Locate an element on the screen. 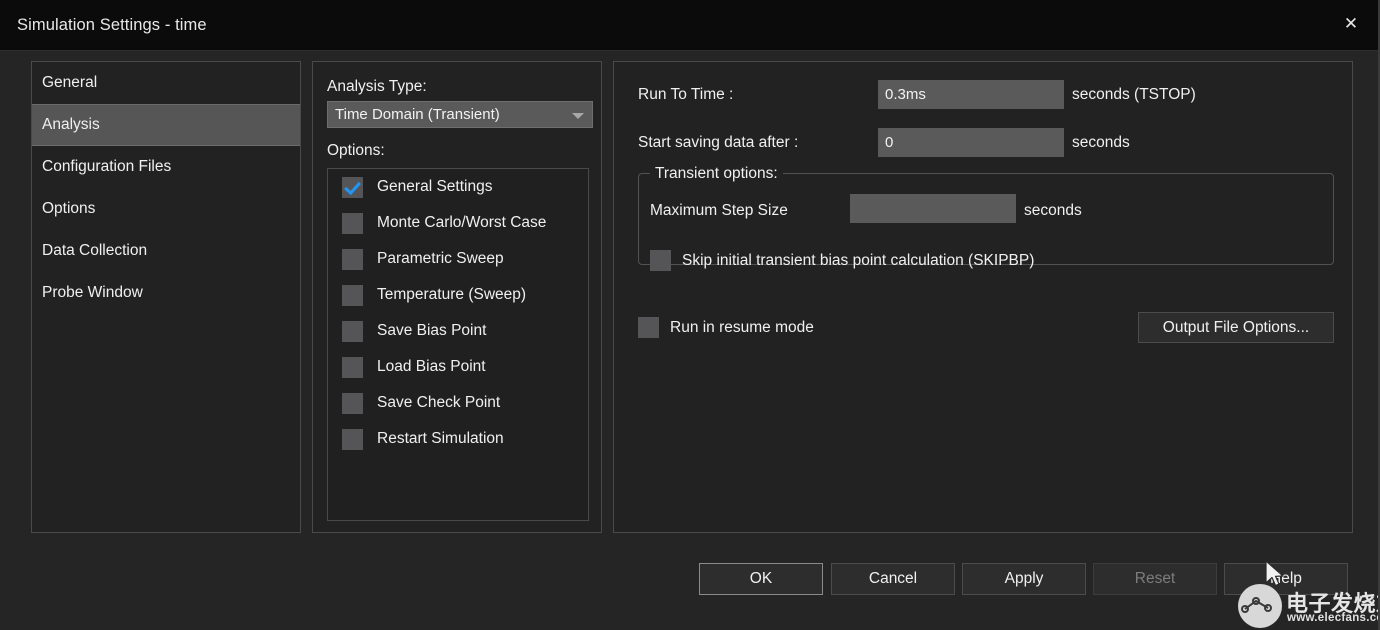 The width and height of the screenshot is (1380, 630). option-label: Restart Simulation is located at coordinates (440, 438).